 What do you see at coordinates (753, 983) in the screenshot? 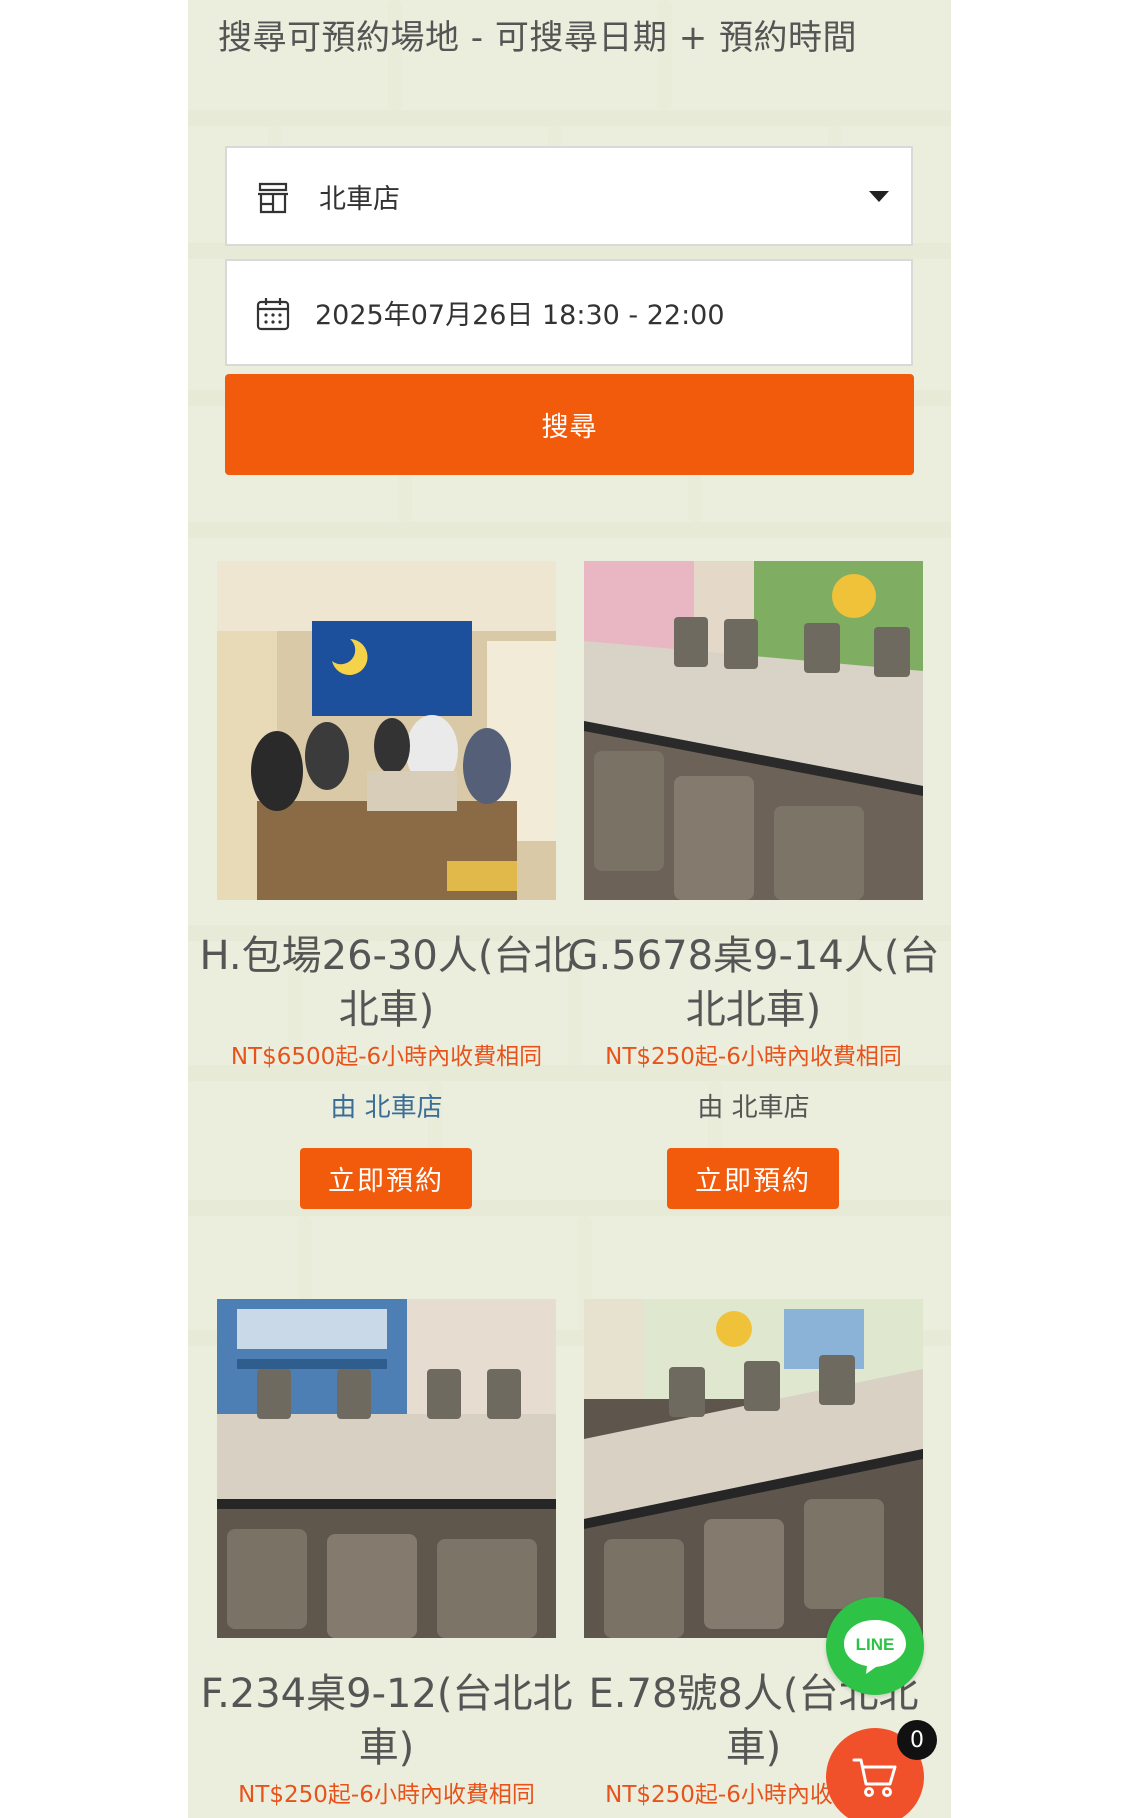
I see `venue-title: G.5678桌9-14人(台北北車)` at bounding box center [753, 983].